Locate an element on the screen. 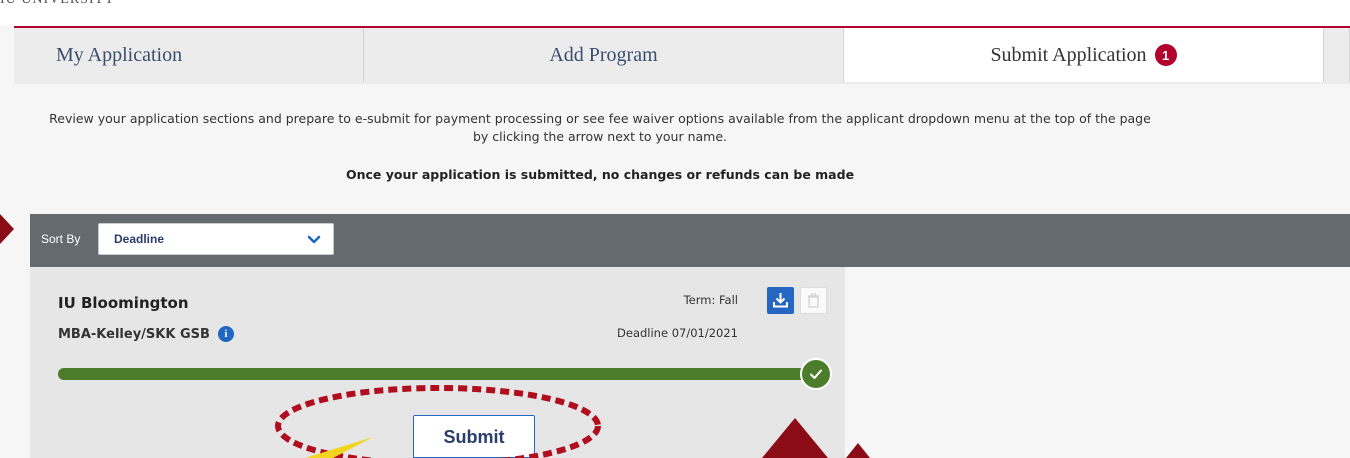 The width and height of the screenshot is (1350, 458). tab-label: Add Program is located at coordinates (603, 54).